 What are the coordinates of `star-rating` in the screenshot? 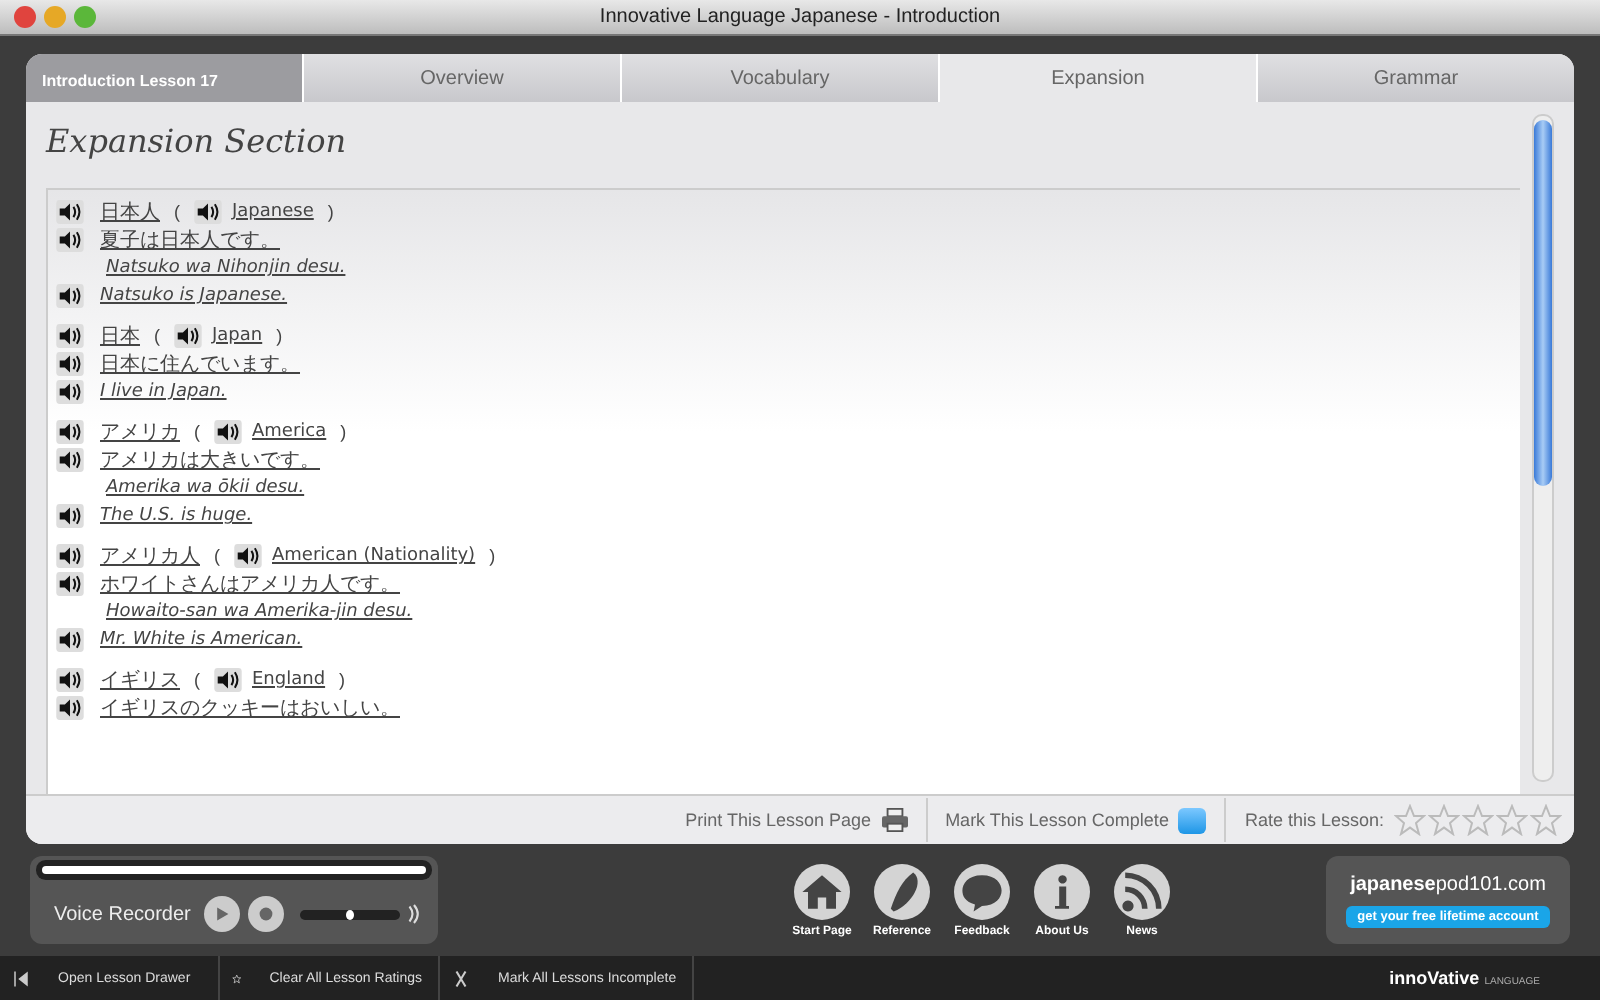 It's located at (1478, 820).